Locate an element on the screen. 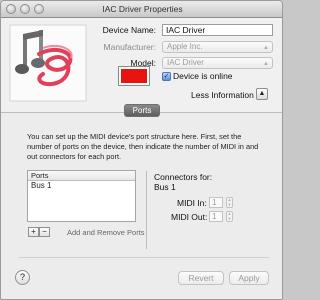 The image size is (320, 300). less-information-label: Less Information is located at coordinates (222, 95).